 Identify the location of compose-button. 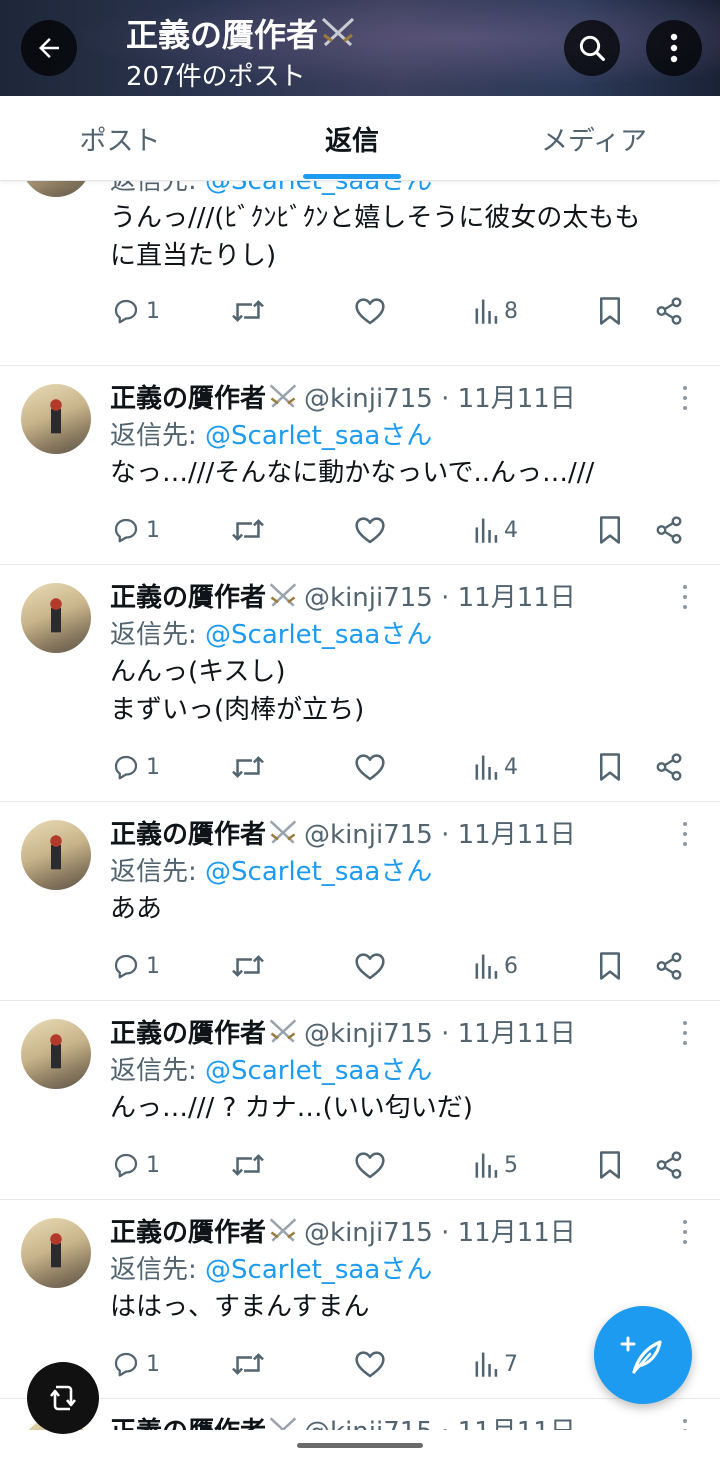
(643, 1355).